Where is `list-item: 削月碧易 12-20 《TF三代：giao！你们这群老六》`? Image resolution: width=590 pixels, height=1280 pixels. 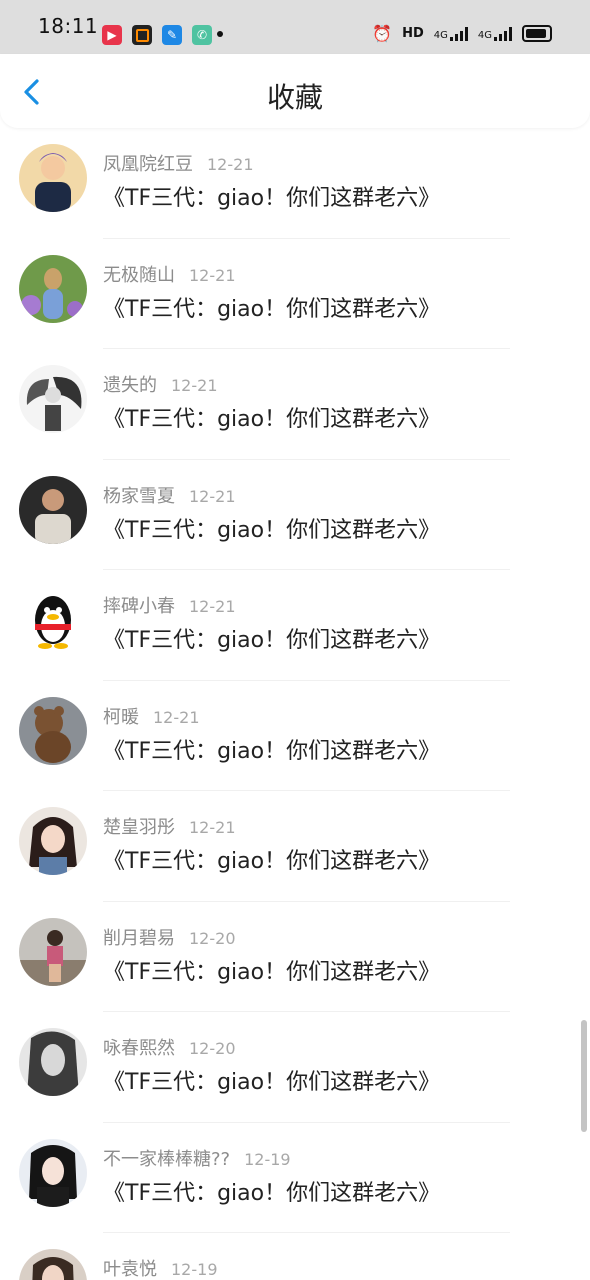 list-item: 削月碧易 12-20 《TF三代：giao！你们这群老六》 is located at coordinates (295, 957).